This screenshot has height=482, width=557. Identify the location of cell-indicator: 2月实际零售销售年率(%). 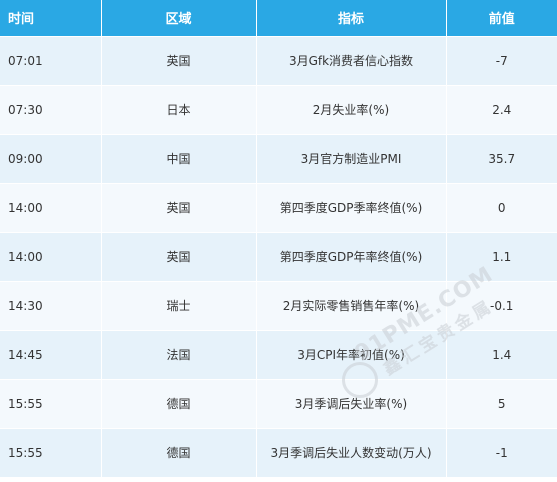
(351, 305).